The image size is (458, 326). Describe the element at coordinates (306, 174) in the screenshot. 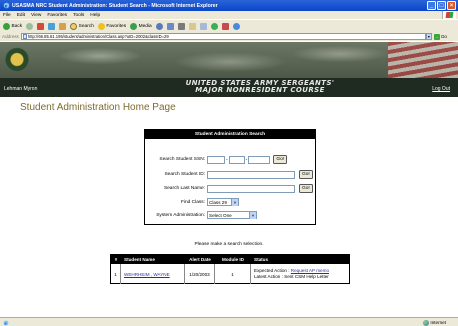

I see `student-id-go-button: Go!` at that location.